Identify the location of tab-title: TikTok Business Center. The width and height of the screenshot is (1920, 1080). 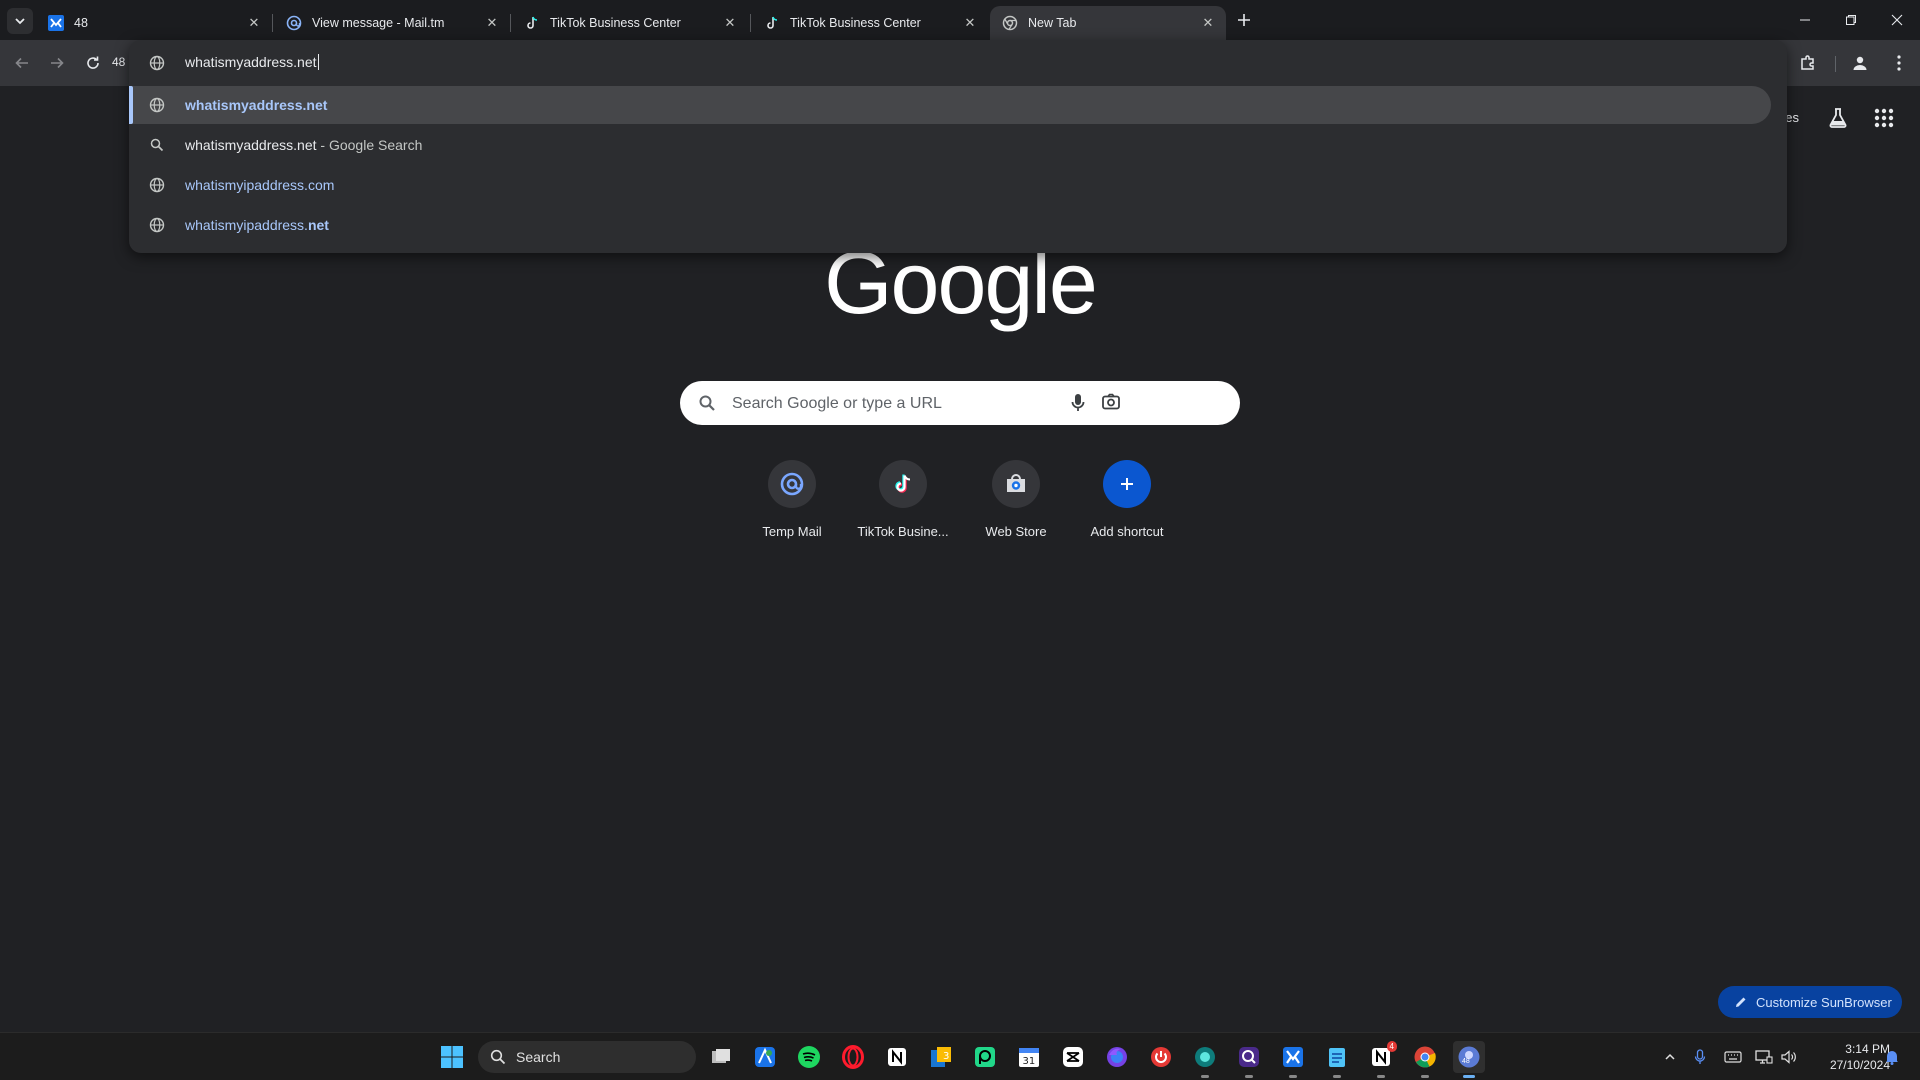
(855, 23).